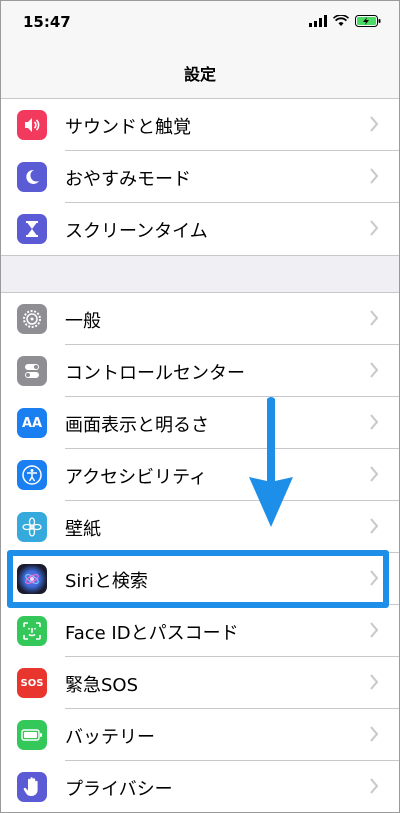 The height and width of the screenshot is (813, 400). Describe the element at coordinates (200, 579) in the screenshot. I see `settings-item-siri-search: Siriと検索` at that location.